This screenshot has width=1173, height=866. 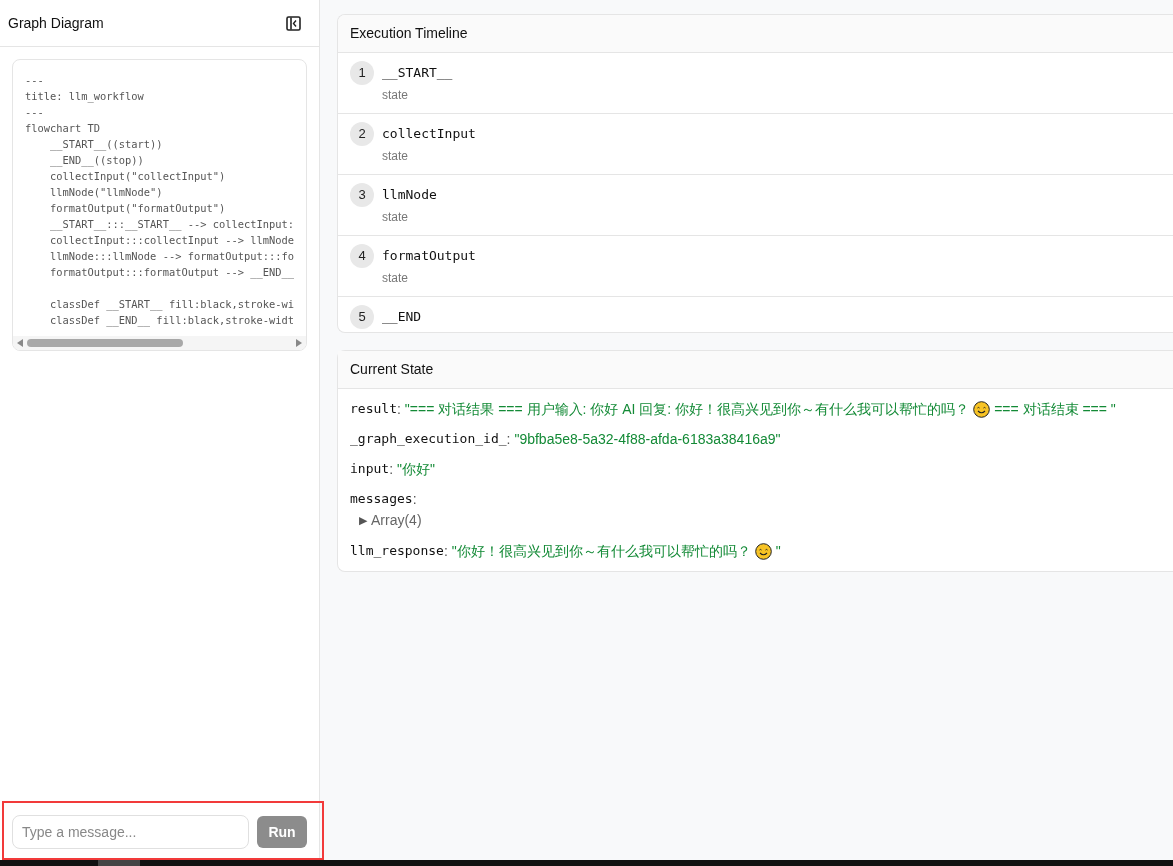 I want to click on array-summary: Array(4), so click(x=396, y=520).